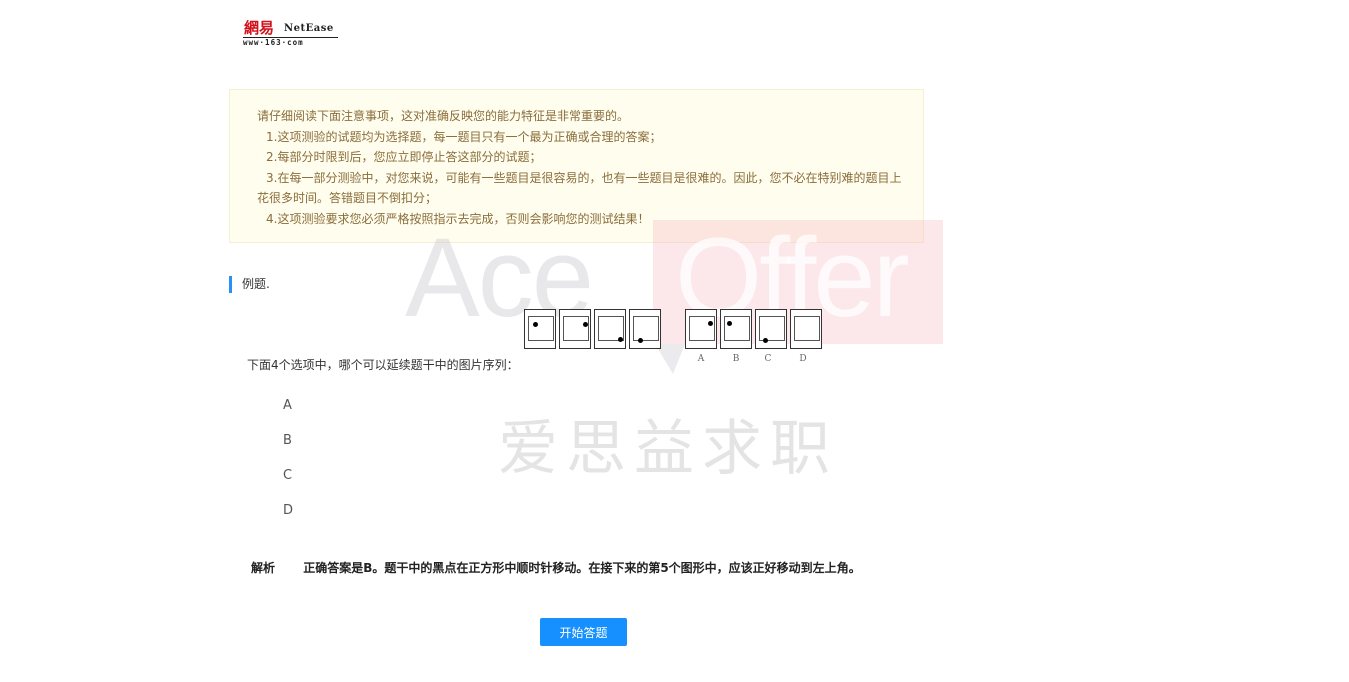 This screenshot has width=1349, height=682. What do you see at coordinates (701, 329) in the screenshot?
I see `option-cell-a` at bounding box center [701, 329].